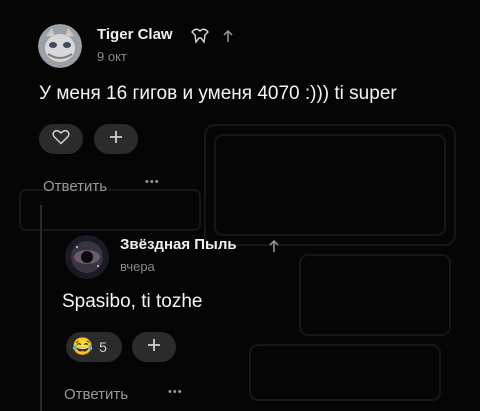 Image resolution: width=480 pixels, height=411 pixels. Describe the element at coordinates (60, 46) in the screenshot. I see `avatar` at that location.